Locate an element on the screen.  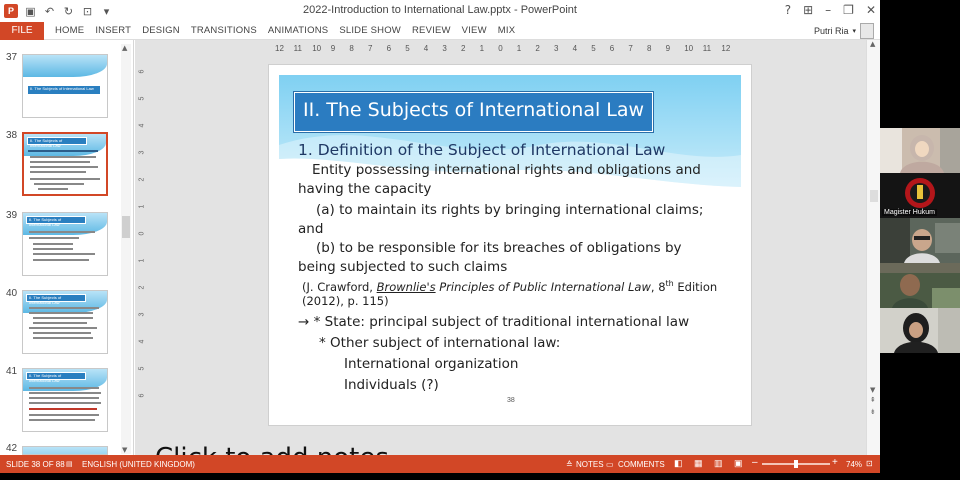
tab-design: DESIGN is located at coordinates (161, 30).